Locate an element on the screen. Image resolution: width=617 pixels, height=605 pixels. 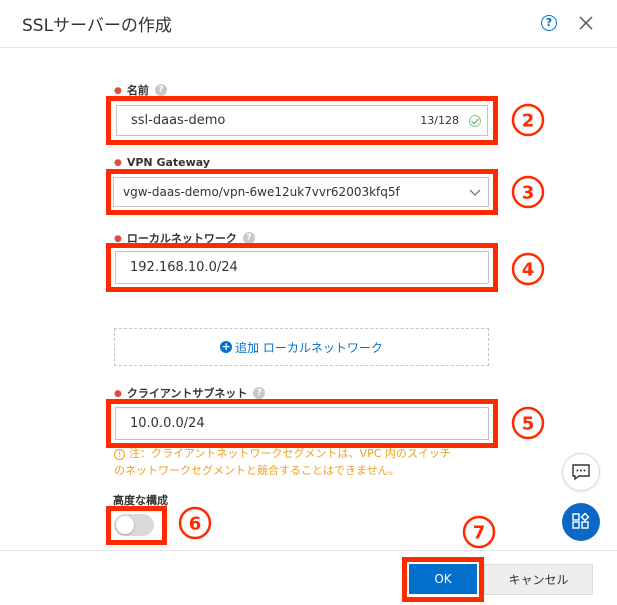
svg-text: 7 is located at coordinates (479, 533).